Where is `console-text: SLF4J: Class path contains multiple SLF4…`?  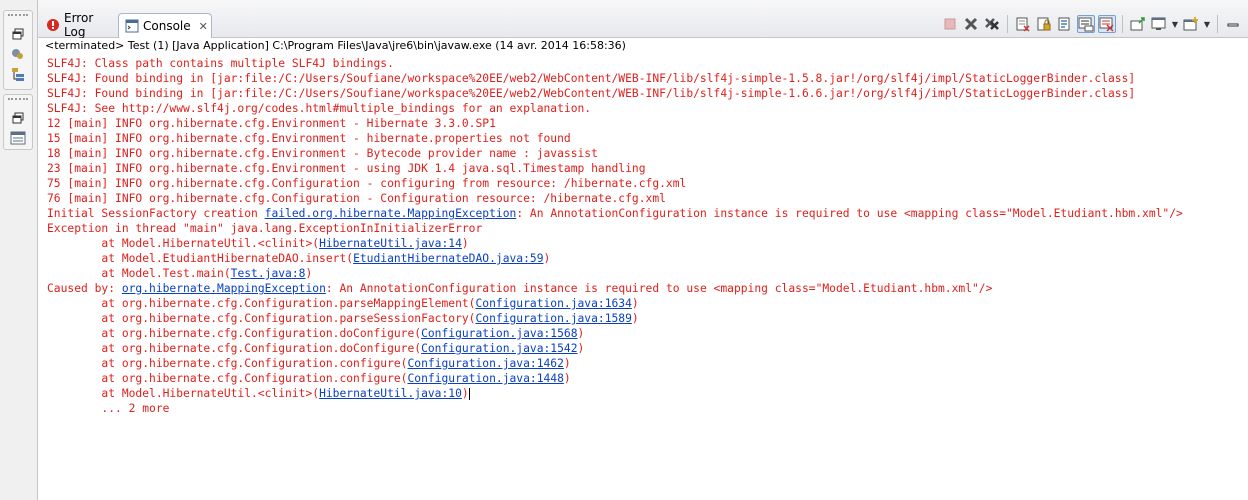 console-text: SLF4J: Class path contains multiple SLF4… is located at coordinates (220, 63).